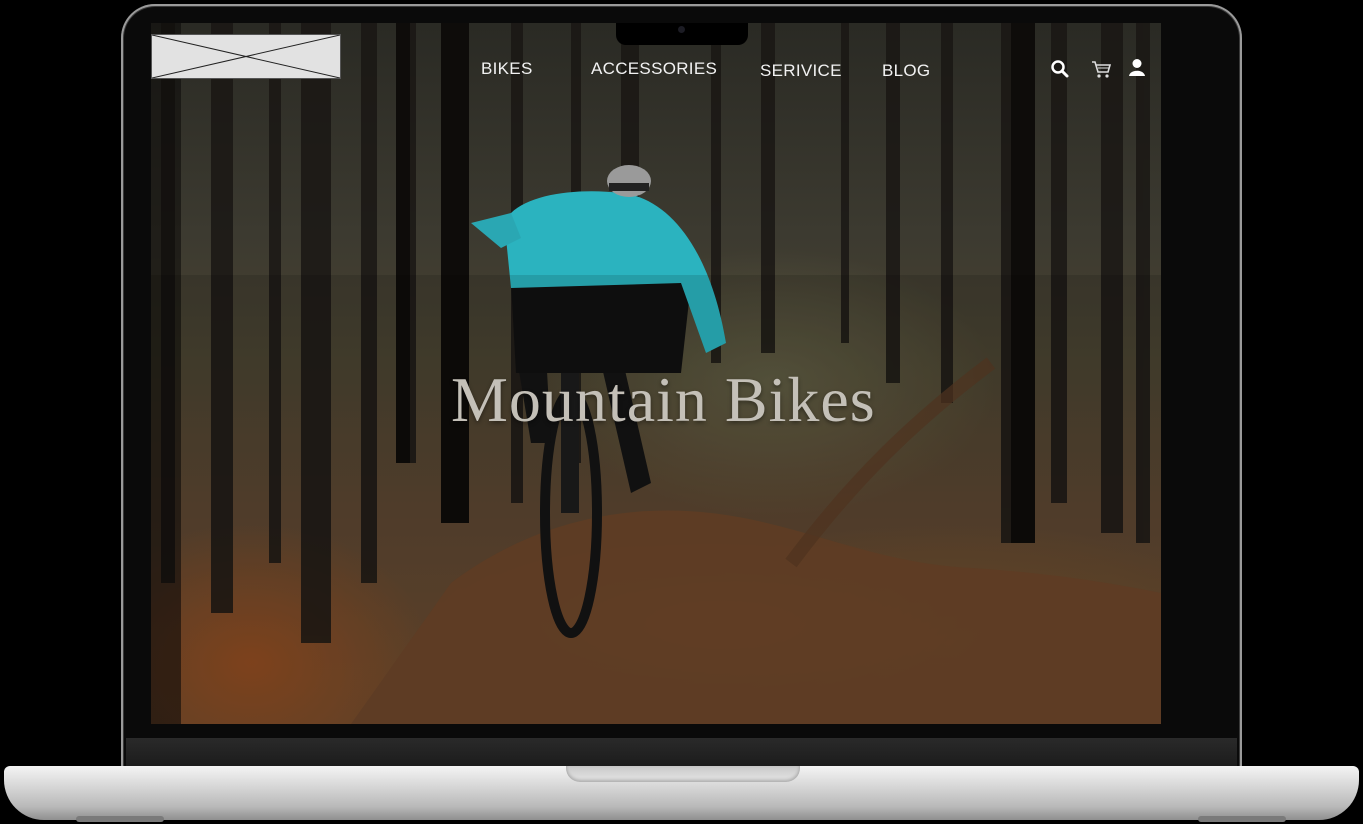  What do you see at coordinates (663, 399) in the screenshot?
I see `hero-title: Mountain Bikes` at bounding box center [663, 399].